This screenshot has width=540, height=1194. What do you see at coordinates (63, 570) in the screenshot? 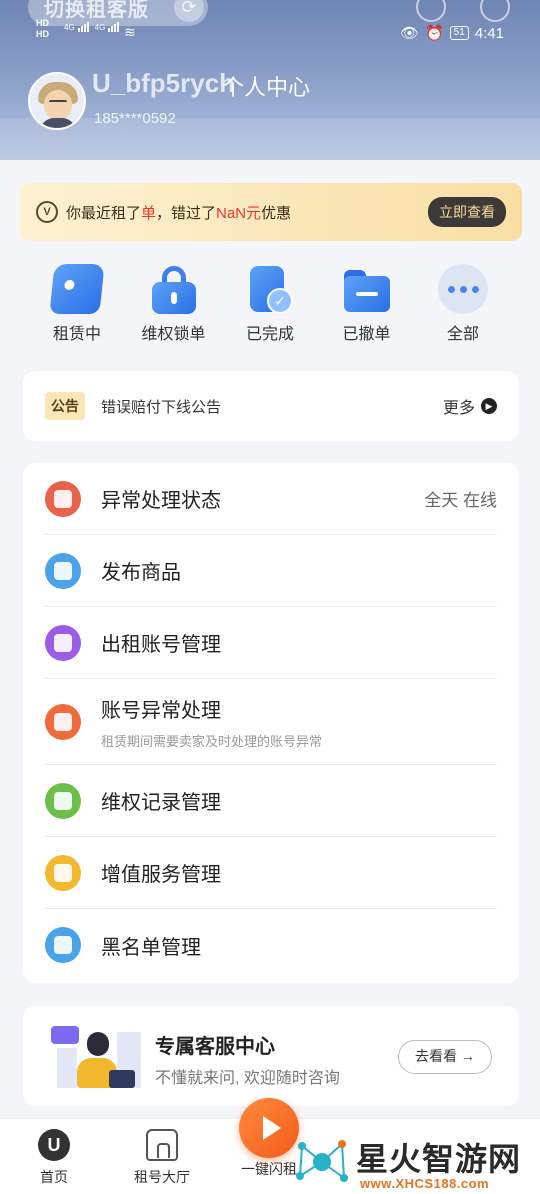
I see `grid-icon` at bounding box center [63, 570].